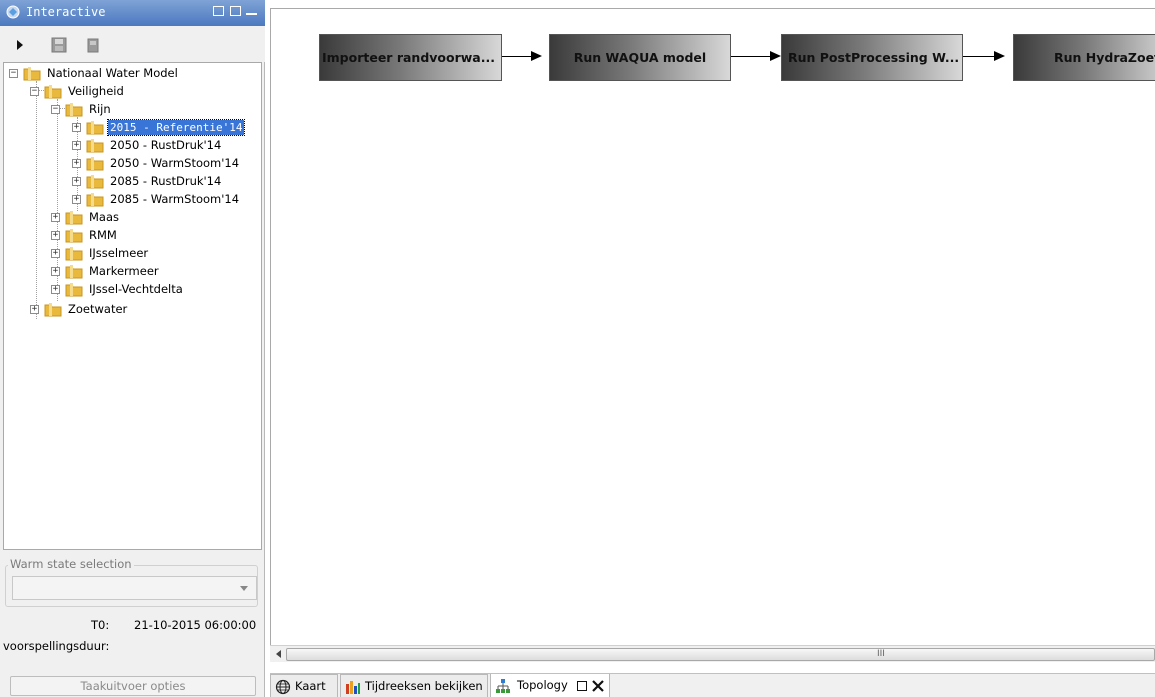 The height and width of the screenshot is (697, 1155). Describe the element at coordinates (251, 10) in the screenshot. I see `minimize-icon` at that location.